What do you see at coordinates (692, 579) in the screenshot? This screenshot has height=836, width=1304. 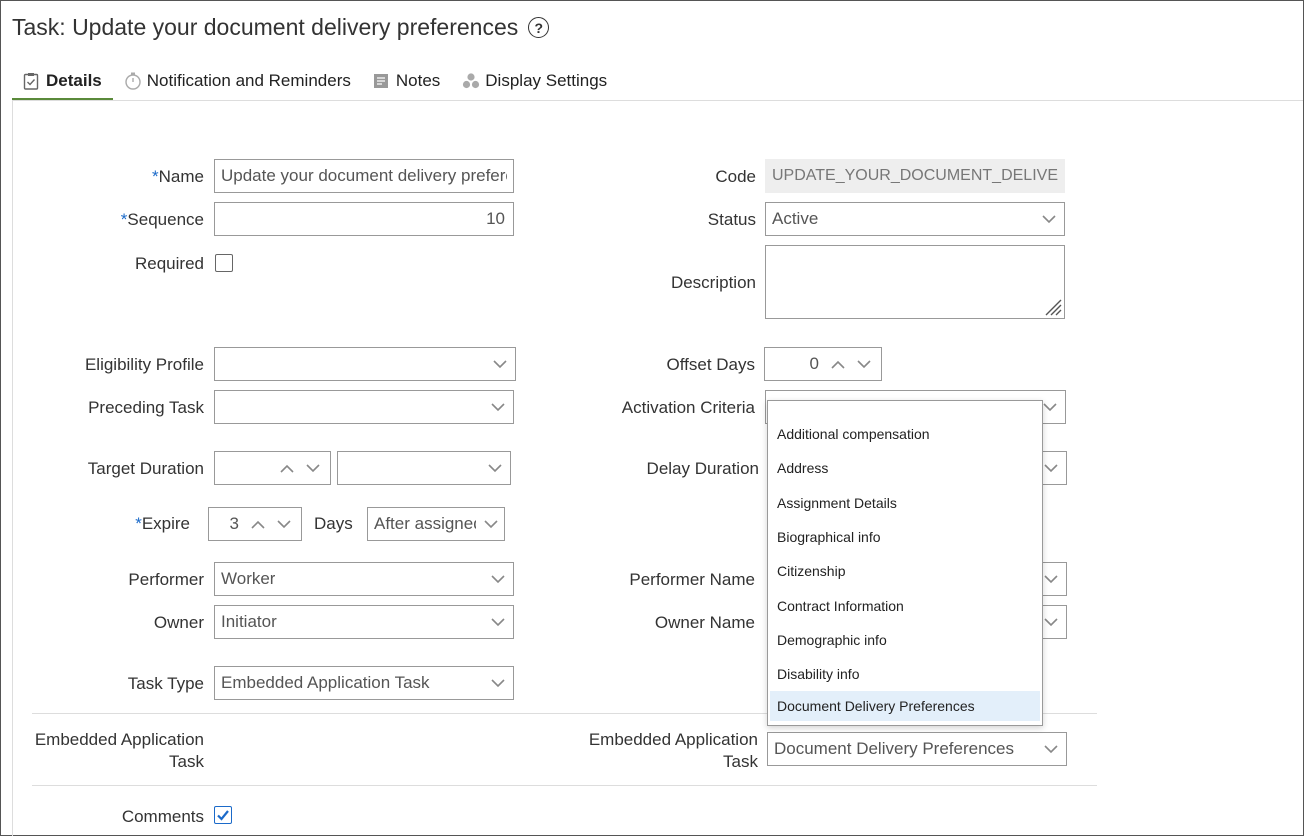 I see `performer-name-label: Performer Name` at bounding box center [692, 579].